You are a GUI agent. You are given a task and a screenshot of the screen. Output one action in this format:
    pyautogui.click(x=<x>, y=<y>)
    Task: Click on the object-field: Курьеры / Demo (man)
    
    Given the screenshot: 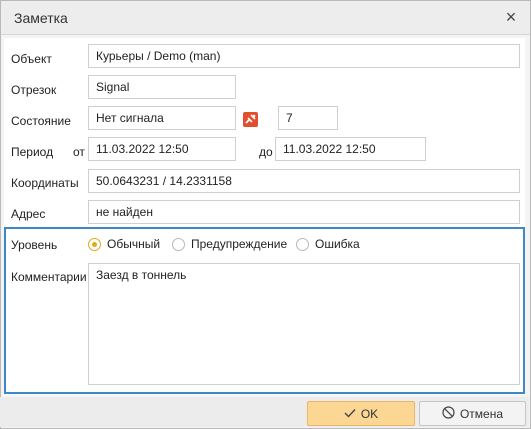 What is the action you would take?
    pyautogui.click(x=304, y=56)
    